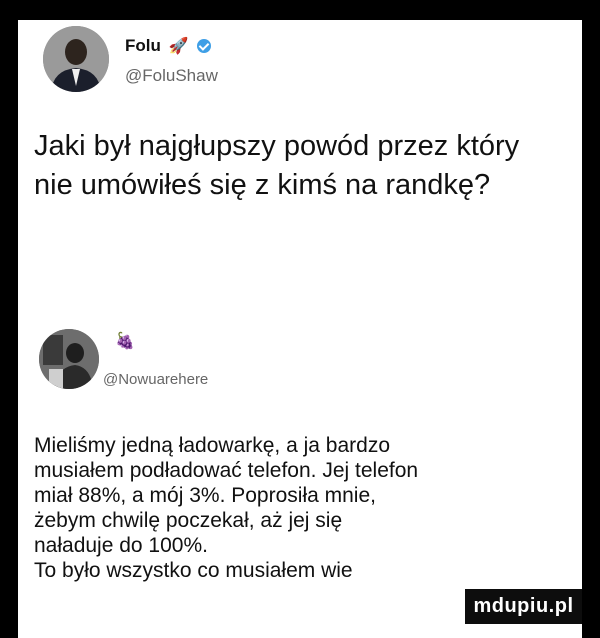  What do you see at coordinates (212, 445) in the screenshot?
I see `reply-line: Mieliśmy jedną ładowarkę, a ja bardzo` at bounding box center [212, 445].